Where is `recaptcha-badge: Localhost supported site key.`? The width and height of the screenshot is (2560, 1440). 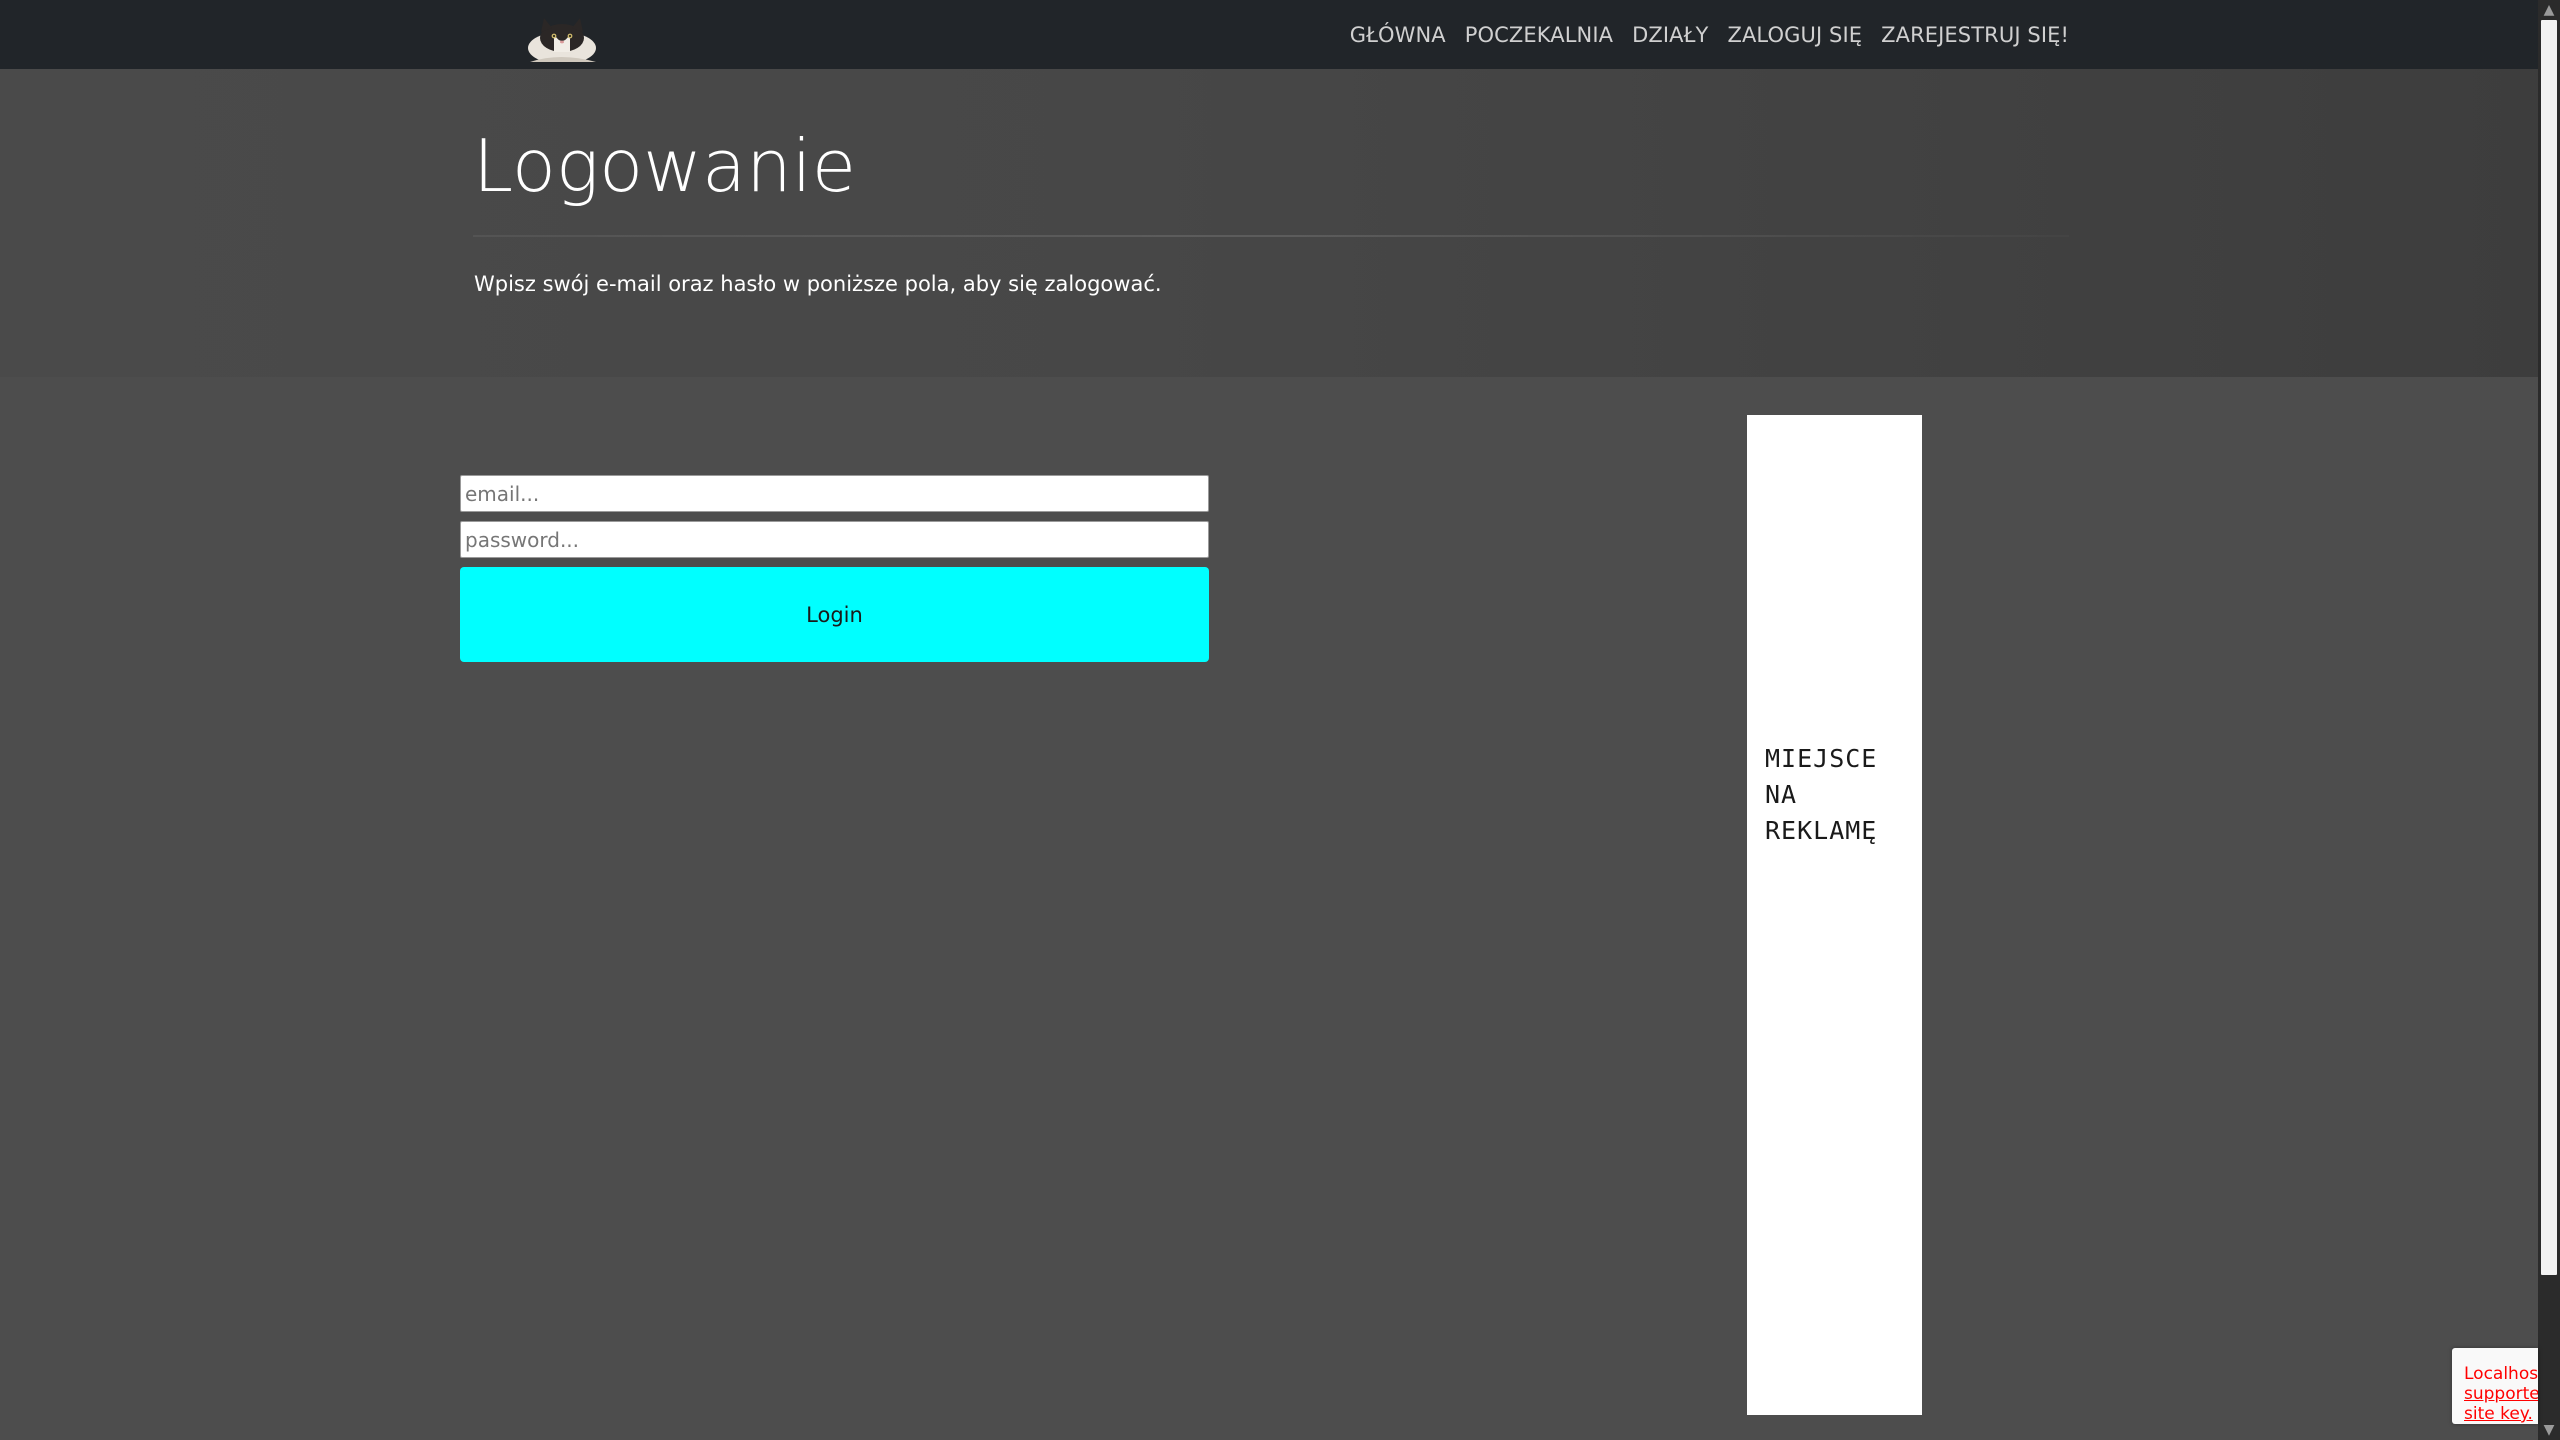
recaptcha-badge: Localhost supported site key. is located at coordinates (2495, 1386).